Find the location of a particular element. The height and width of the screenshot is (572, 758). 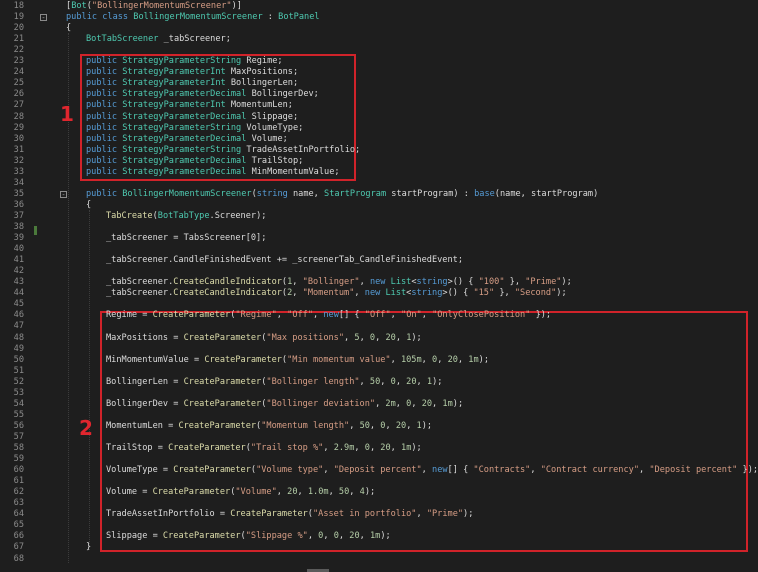

annotation-label-2: 2 is located at coordinates (86, 428).